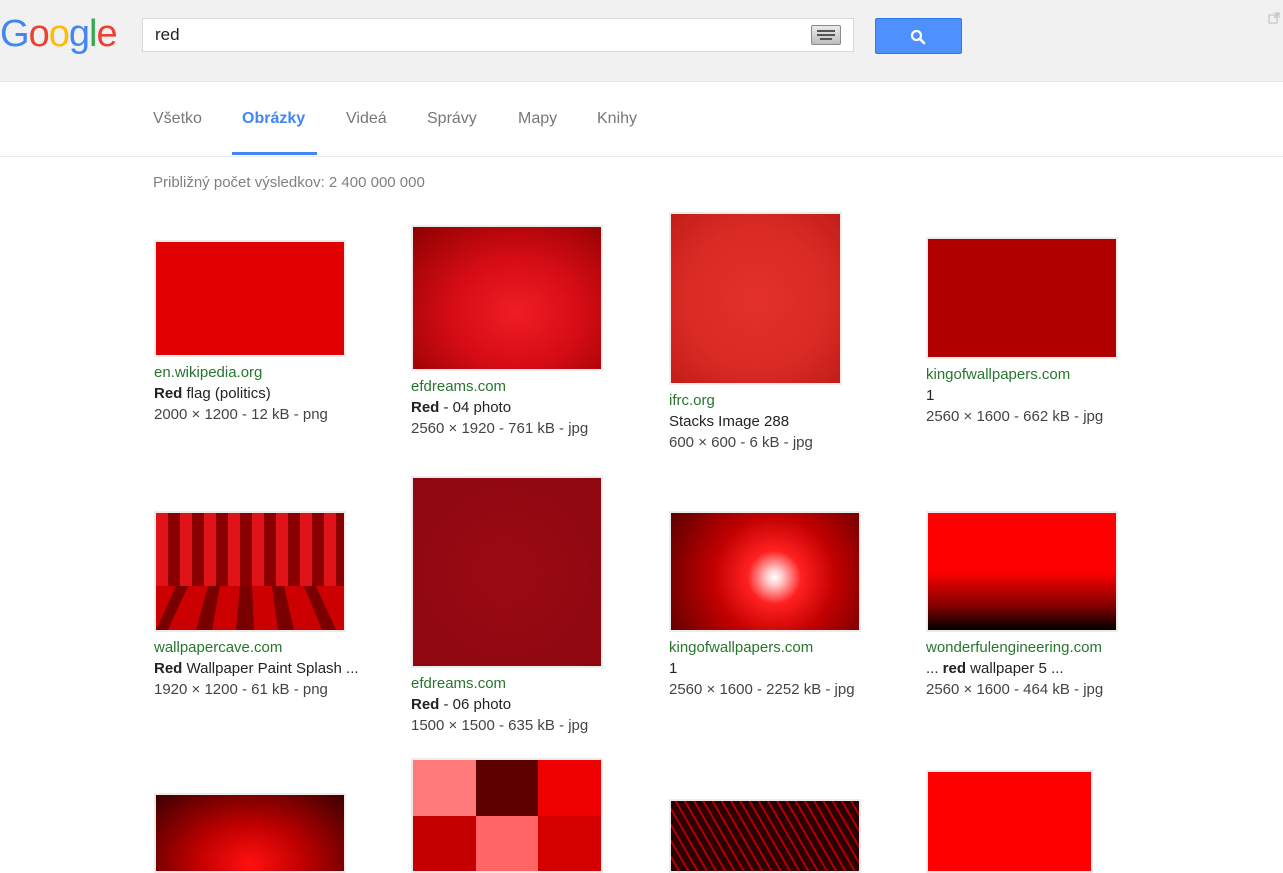  Describe the element at coordinates (269, 393) in the screenshot. I see `result-title: Red flag (politics)` at that location.